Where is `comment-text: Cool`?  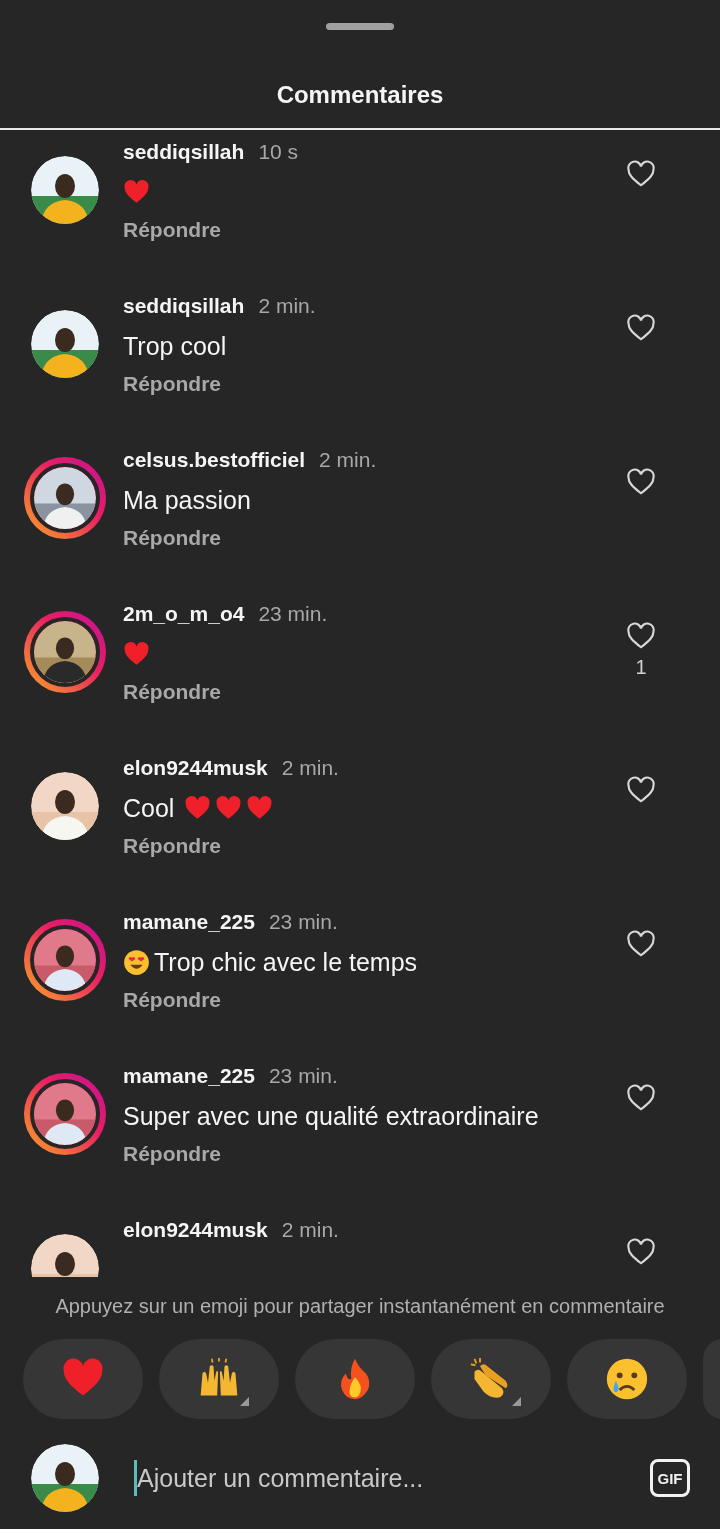
comment-text: Cool is located at coordinates (149, 808).